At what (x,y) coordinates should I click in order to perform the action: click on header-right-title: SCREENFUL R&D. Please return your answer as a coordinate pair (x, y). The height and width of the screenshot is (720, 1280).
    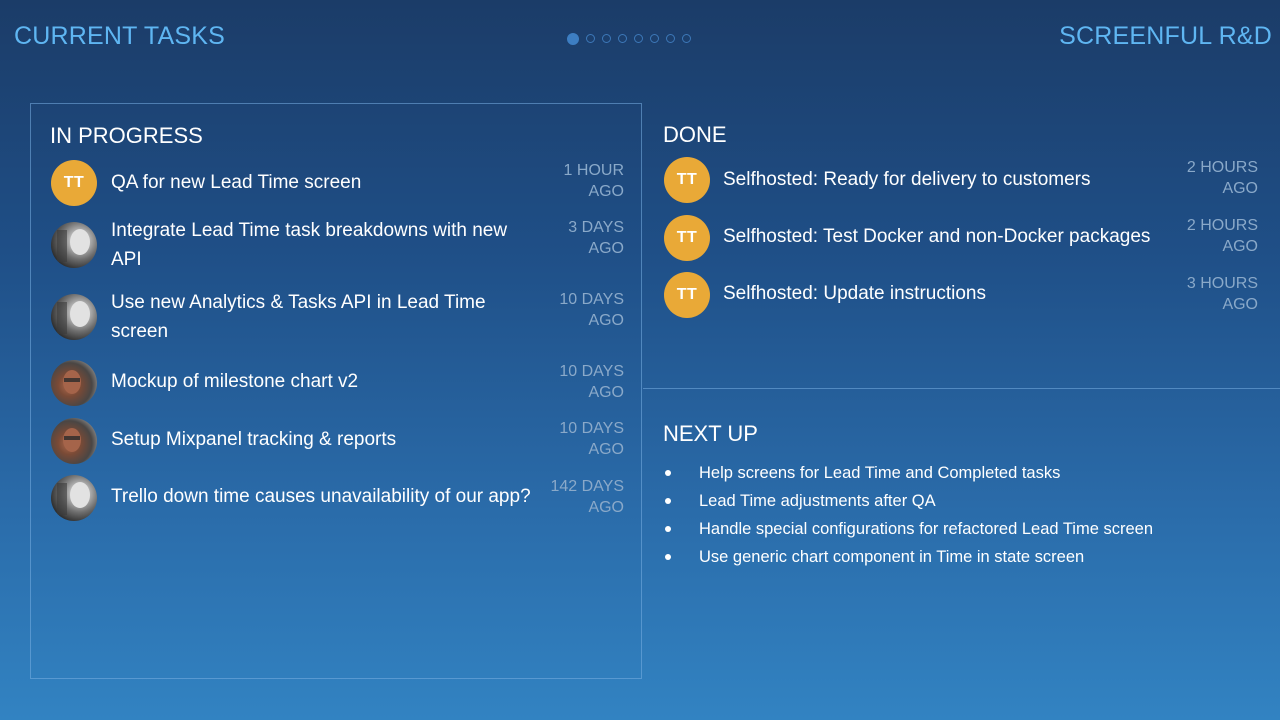
    Looking at the image, I should click on (1165, 36).